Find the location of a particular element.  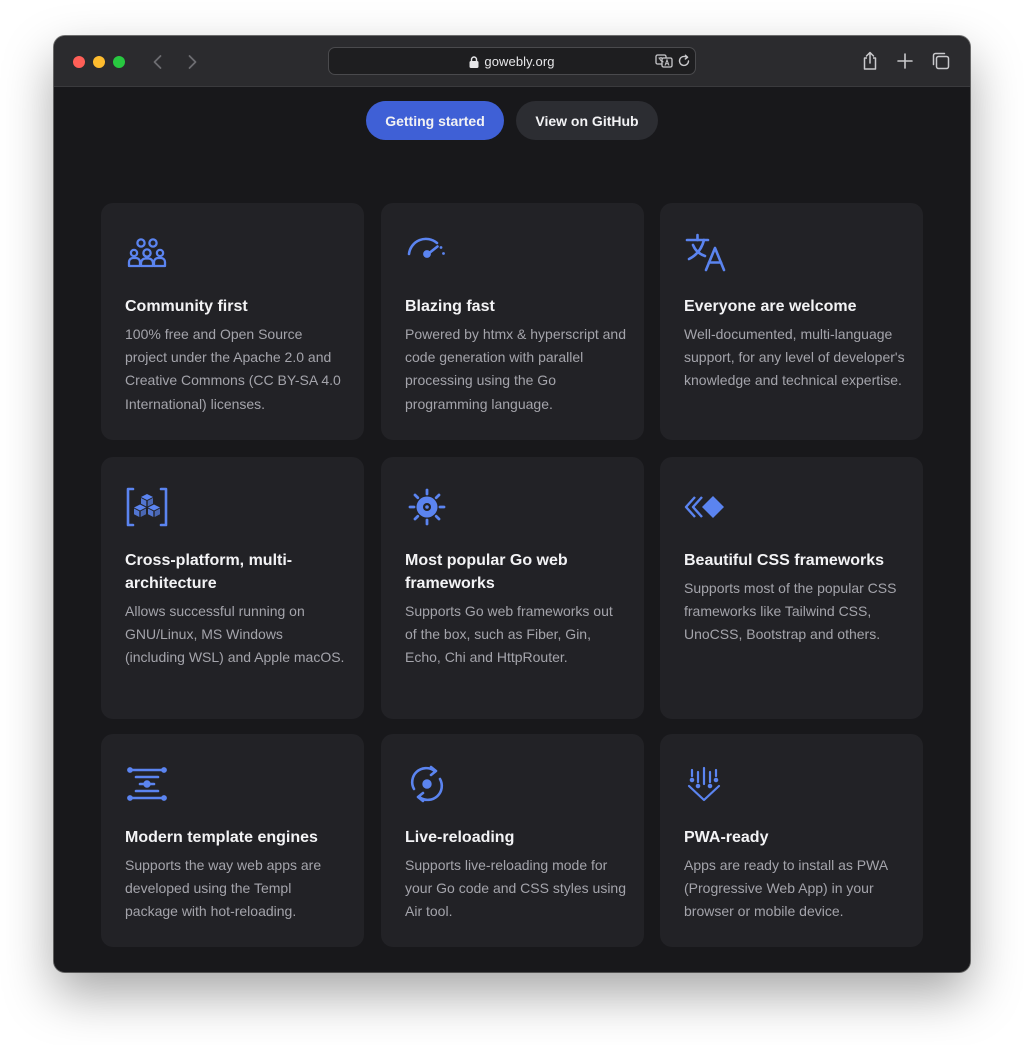

feature-title: Cross-platform, multi-architecture is located at coordinates (209, 572).